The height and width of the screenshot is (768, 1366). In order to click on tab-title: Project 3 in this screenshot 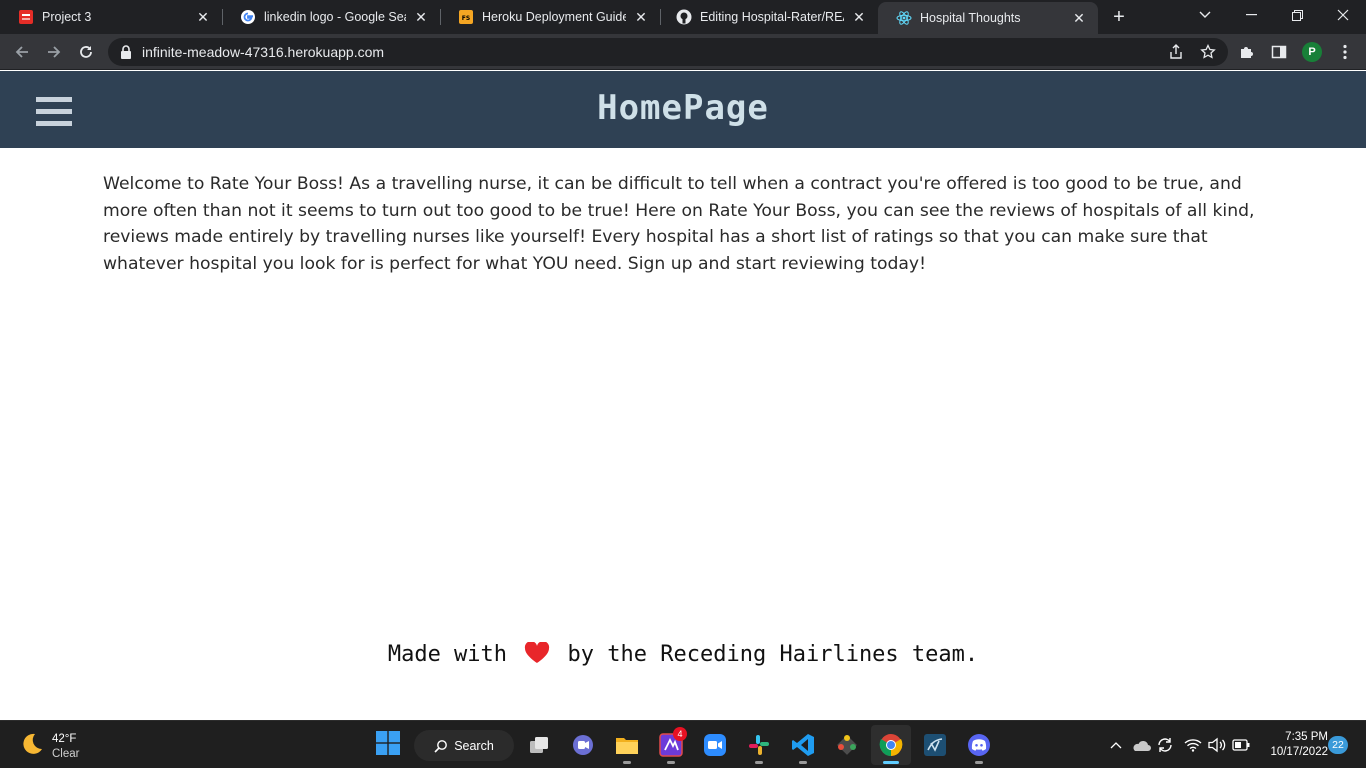, I will do `click(67, 17)`.